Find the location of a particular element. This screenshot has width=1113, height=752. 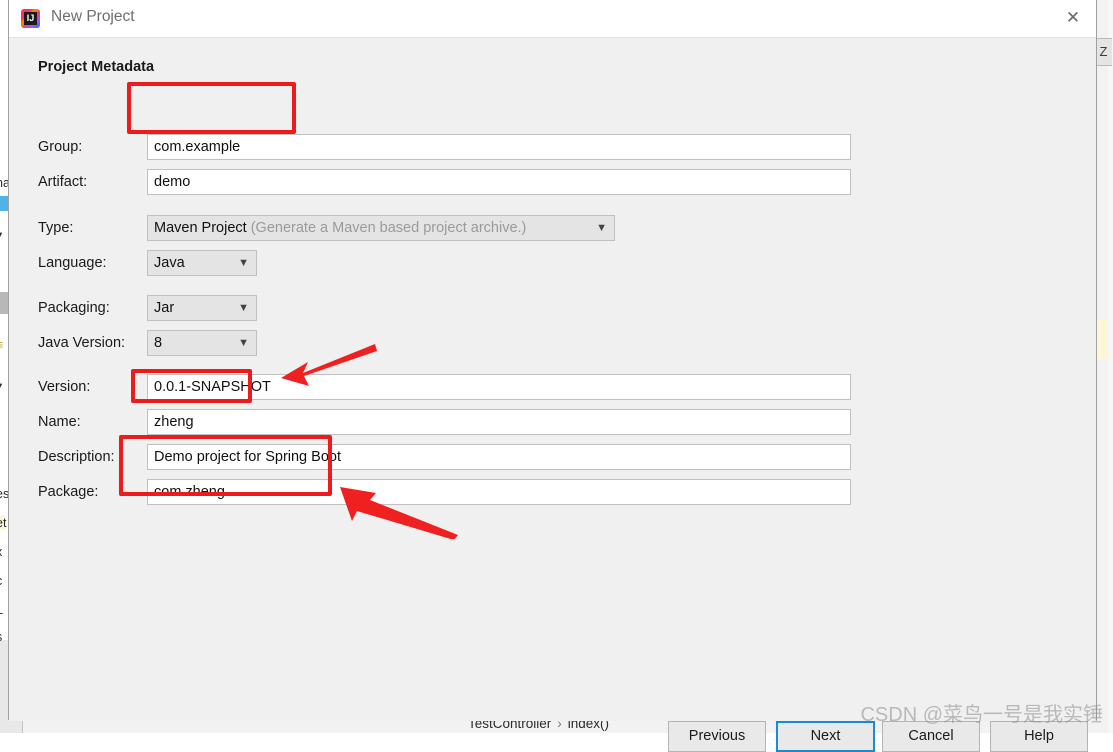

dialog-title: New Project is located at coordinates (93, 16).